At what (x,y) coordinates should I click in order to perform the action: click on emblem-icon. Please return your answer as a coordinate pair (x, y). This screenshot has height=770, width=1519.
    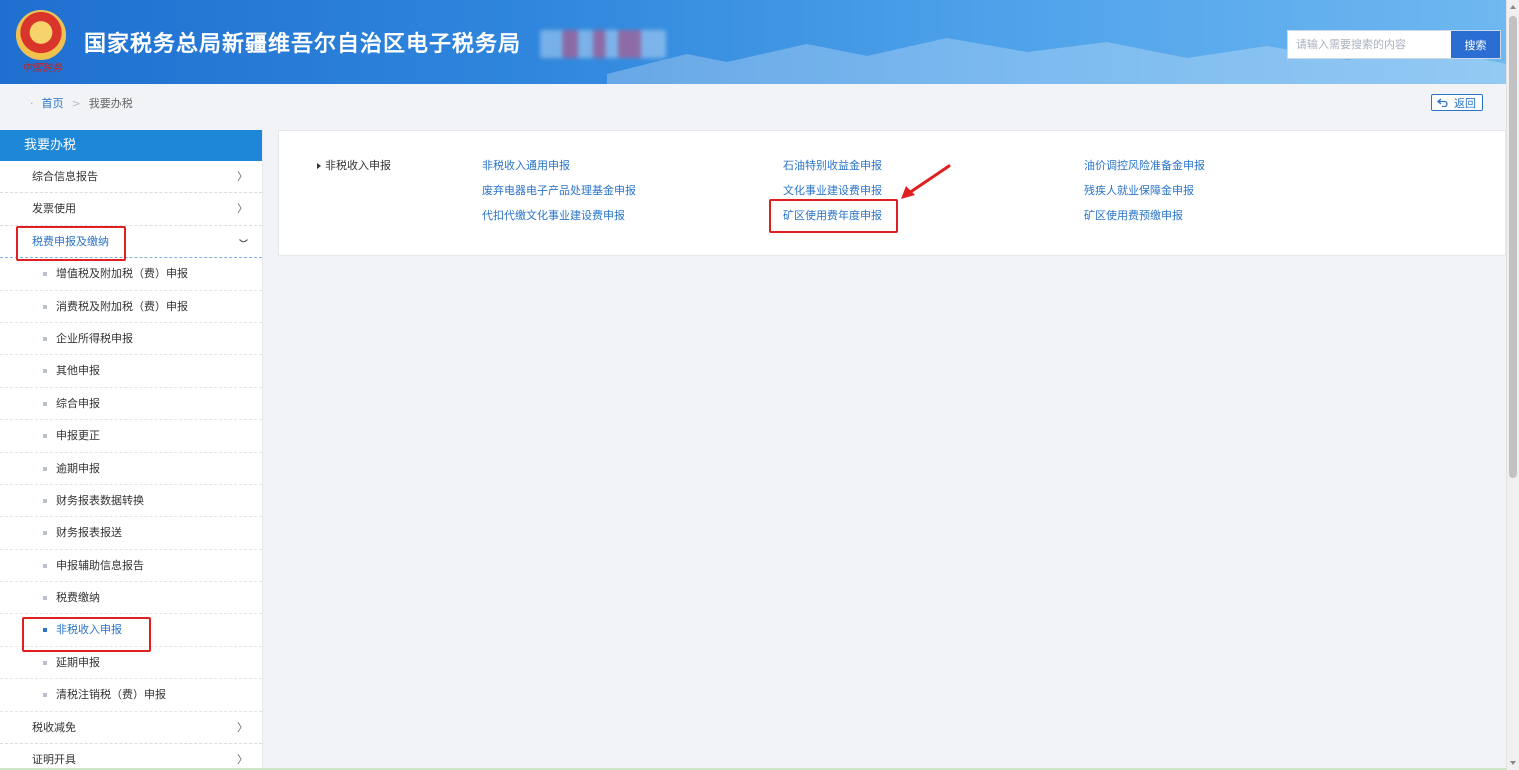
    Looking at the image, I should click on (41, 35).